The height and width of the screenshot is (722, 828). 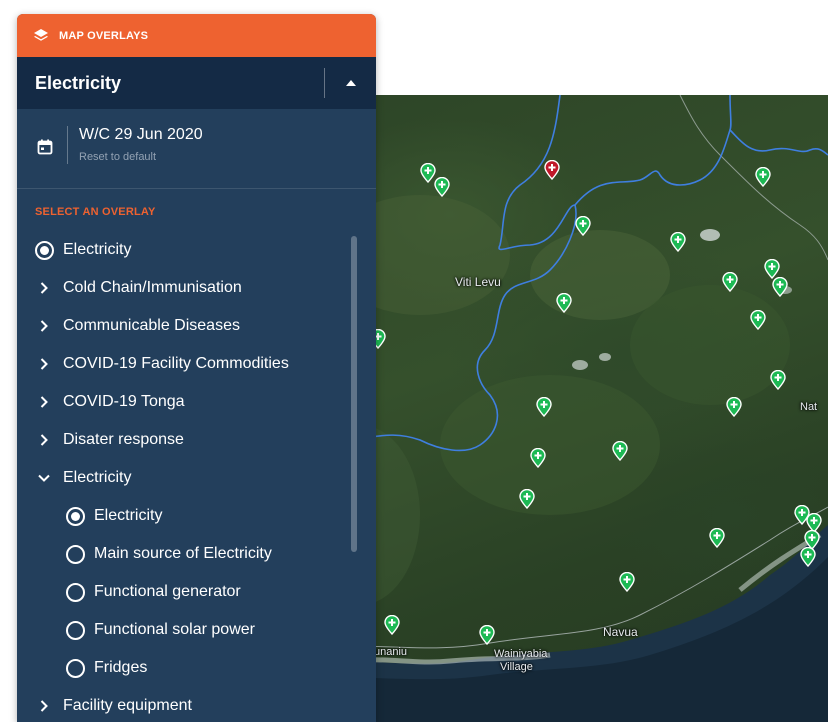 I want to click on panel-header-title: MAP OVERLAYS, so click(x=104, y=35).